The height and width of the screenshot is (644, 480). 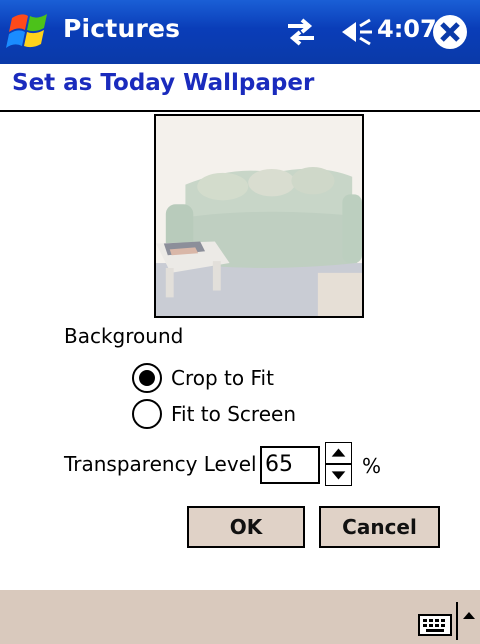 I want to click on percent-unit: %, so click(x=372, y=466).